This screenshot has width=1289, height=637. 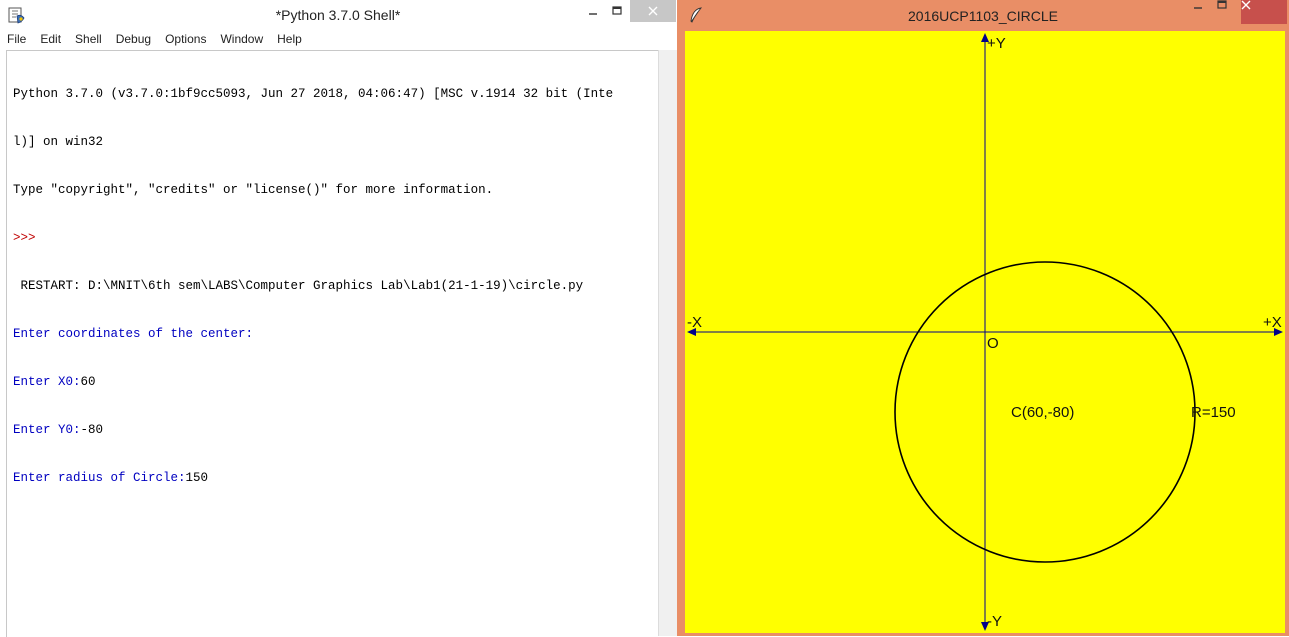 What do you see at coordinates (313, 430) in the screenshot?
I see `program-input-line: Enter Y0:-80` at bounding box center [313, 430].